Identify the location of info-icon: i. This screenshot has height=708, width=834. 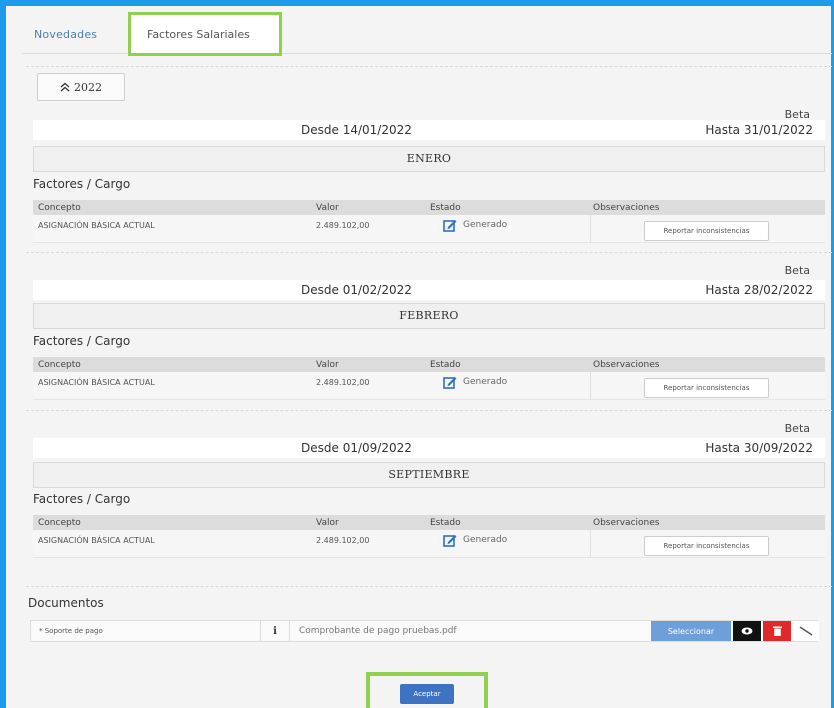
(275, 631).